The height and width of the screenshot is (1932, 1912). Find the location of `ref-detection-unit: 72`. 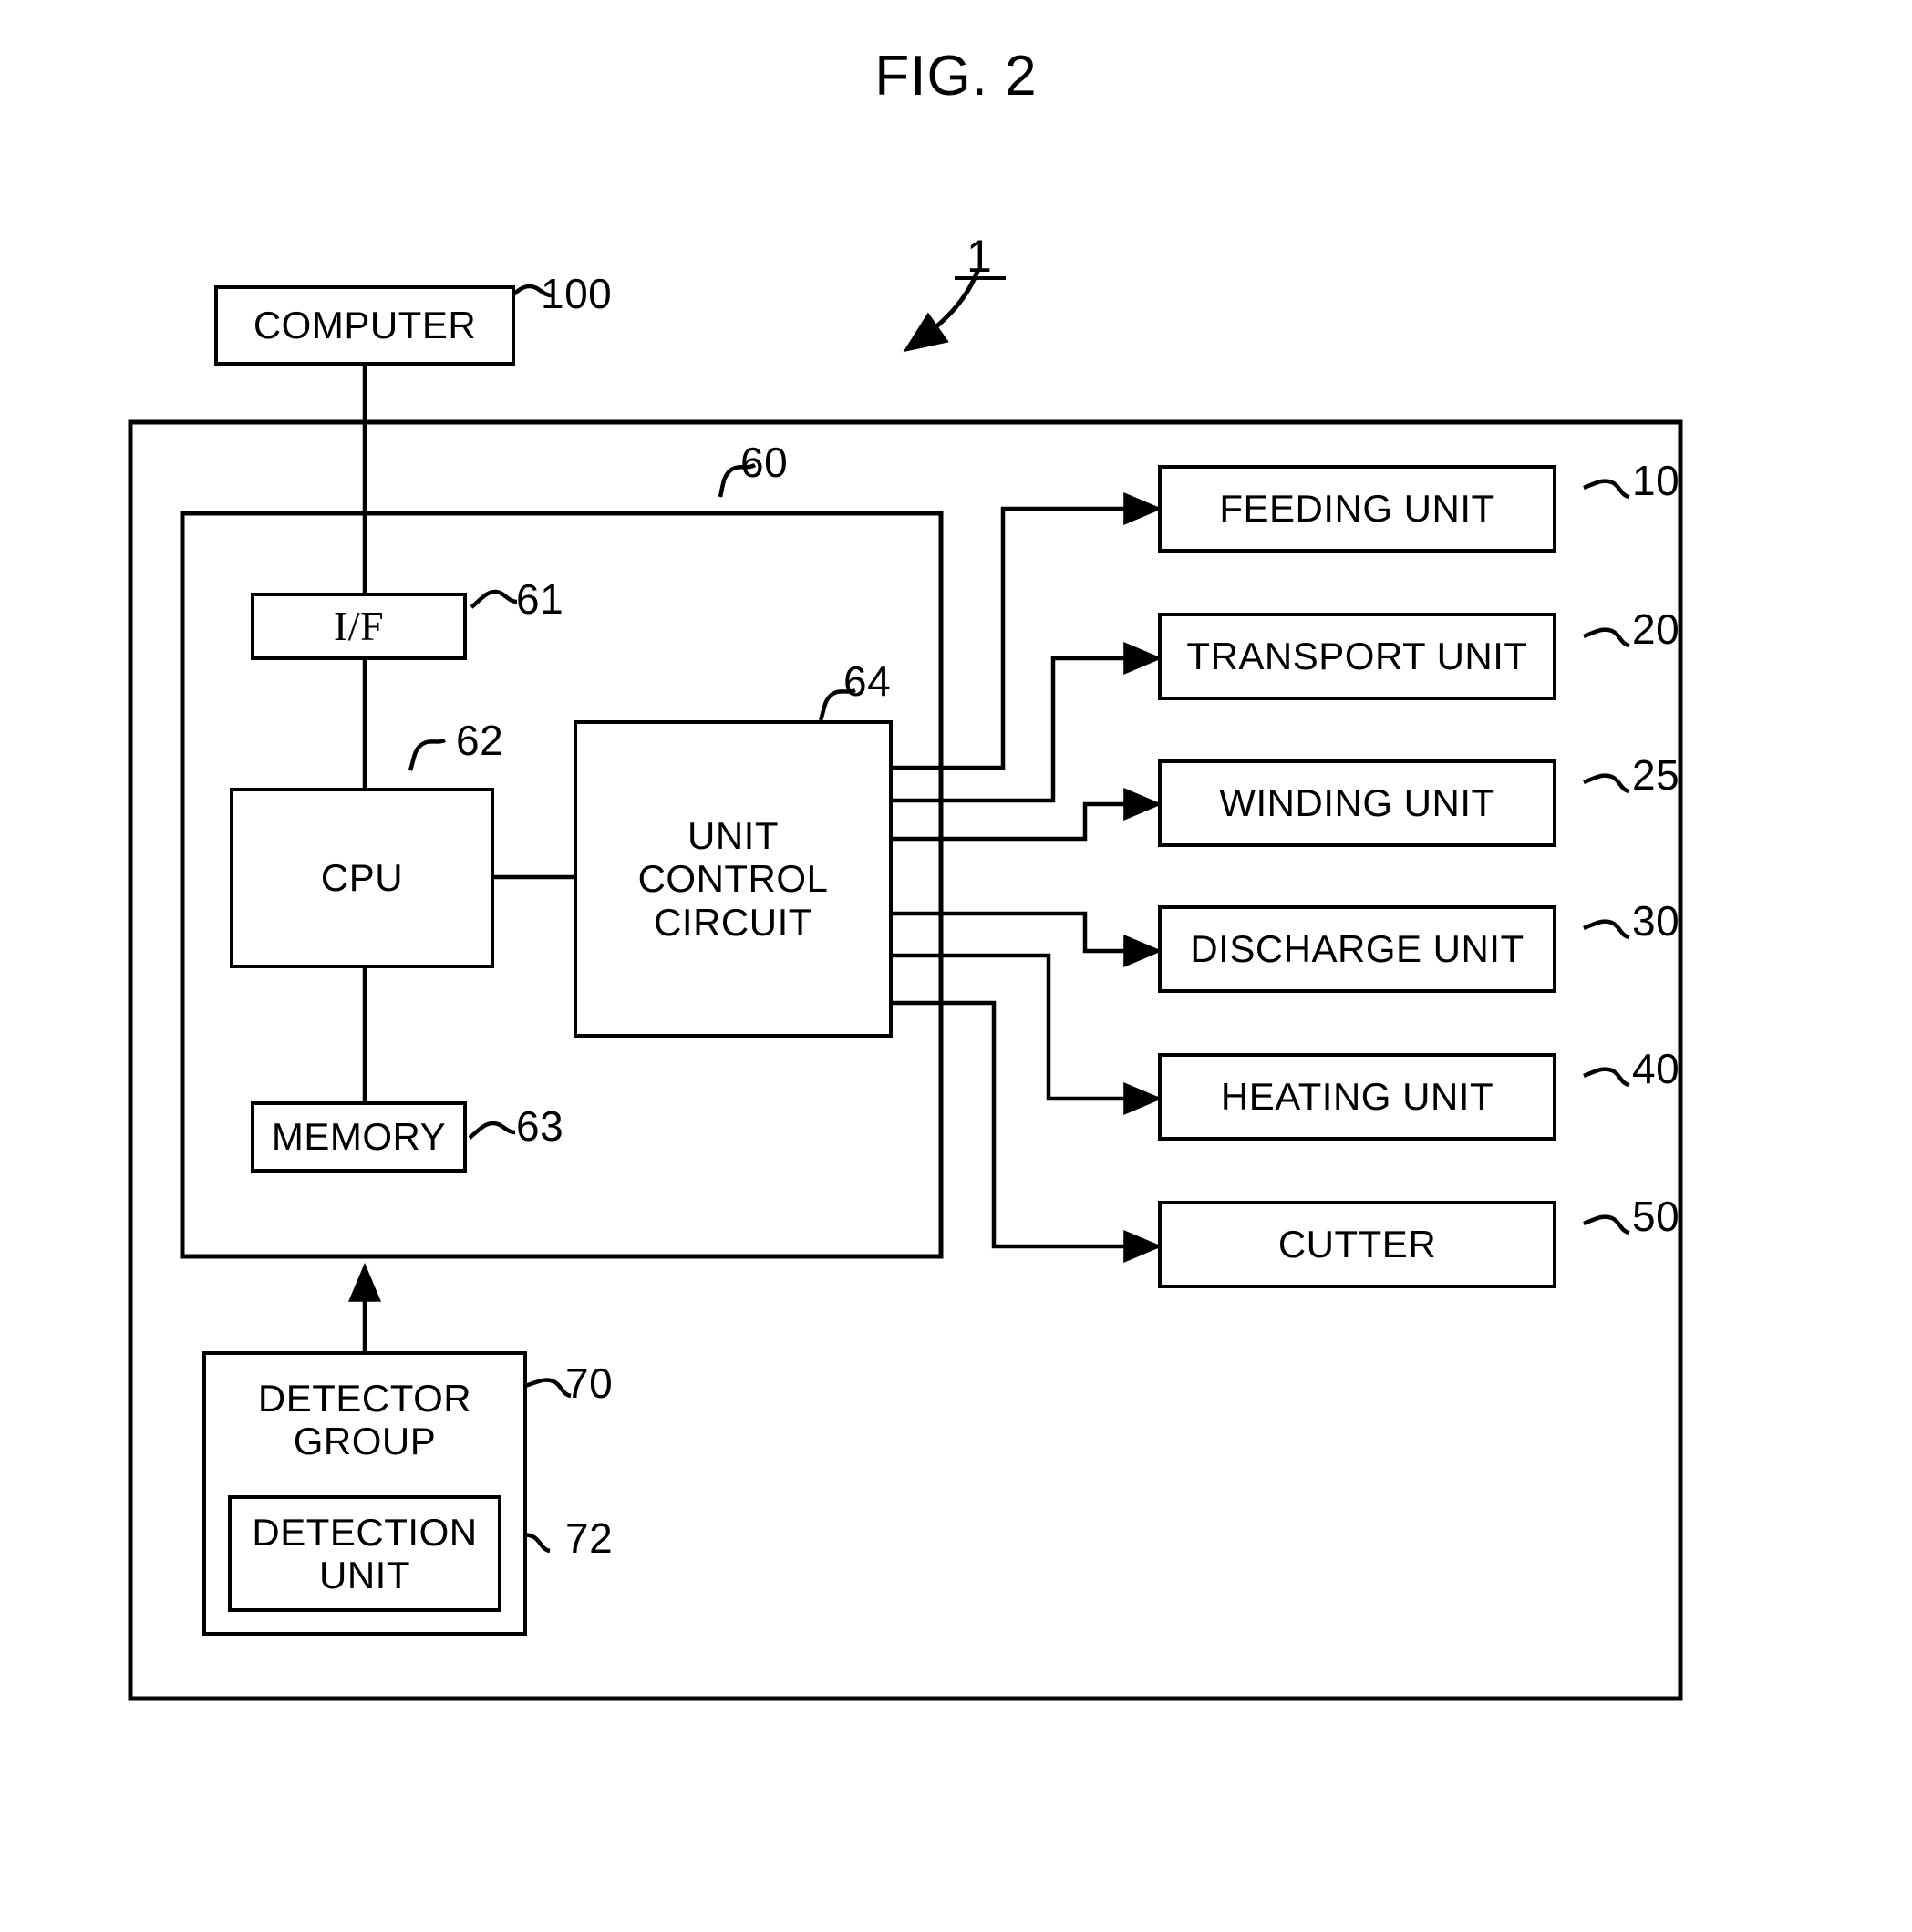

ref-detection-unit: 72 is located at coordinates (589, 1538).